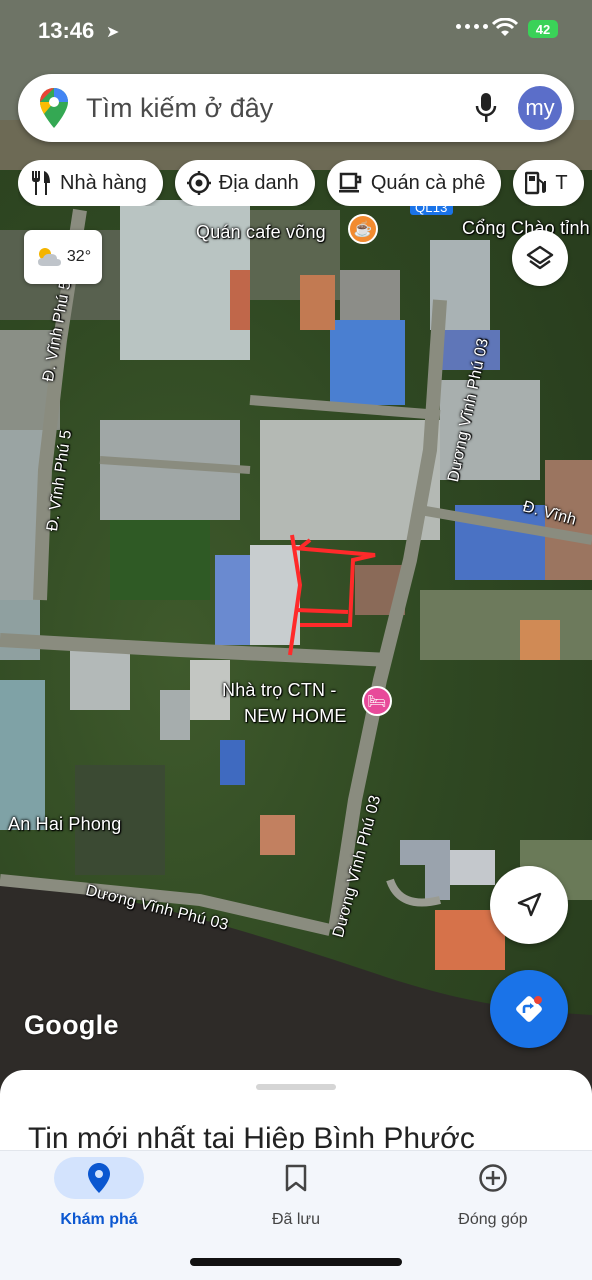  I want to click on chip-restaurants: Nhà hàng, so click(90, 183).